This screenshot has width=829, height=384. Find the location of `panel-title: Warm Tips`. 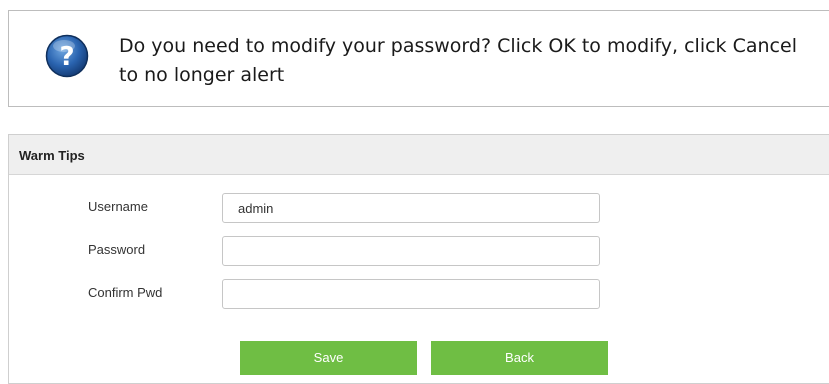

panel-title: Warm Tips is located at coordinates (419, 155).